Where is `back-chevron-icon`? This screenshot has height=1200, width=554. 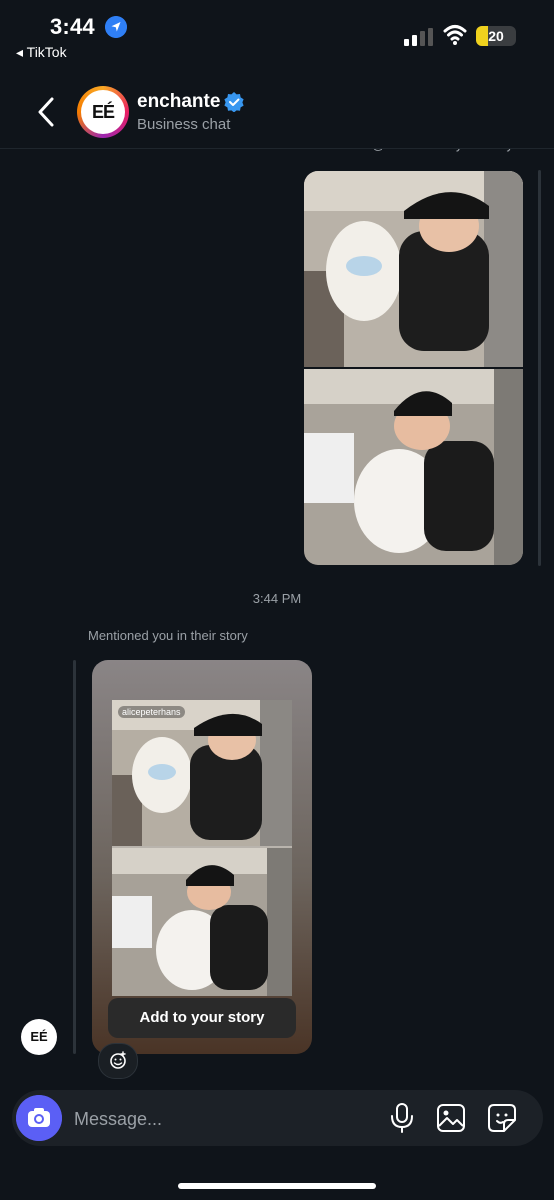
back-chevron-icon is located at coordinates (47, 112).